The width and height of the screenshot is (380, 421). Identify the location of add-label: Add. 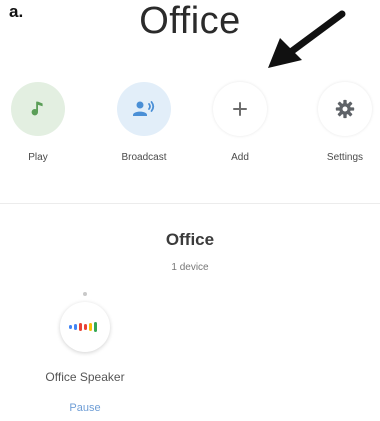
(240, 157).